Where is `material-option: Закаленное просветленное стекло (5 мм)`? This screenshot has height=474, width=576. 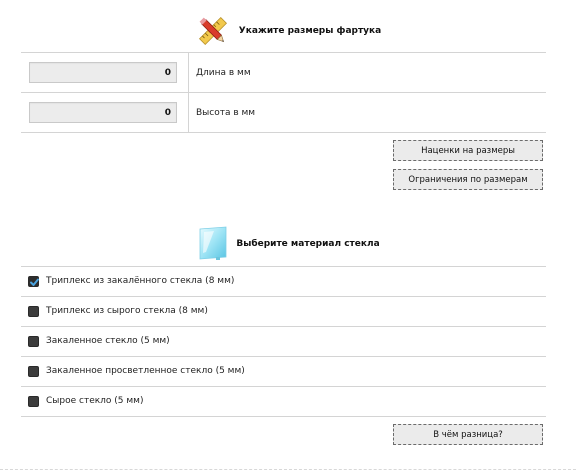 material-option: Закаленное просветленное стекло (5 мм) is located at coordinates (283, 371).